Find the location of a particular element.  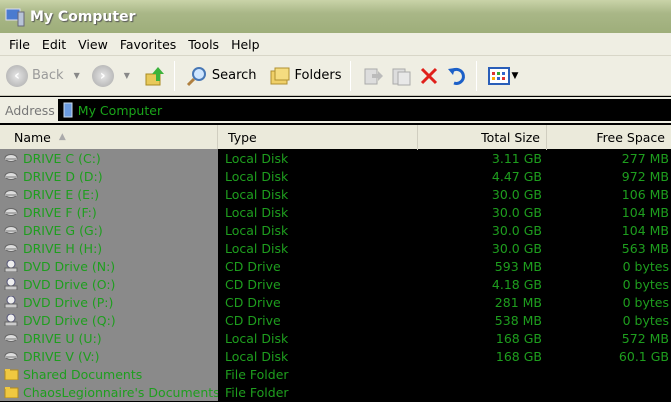

list-item: Shared Documents File Folder is located at coordinates (335, 374).